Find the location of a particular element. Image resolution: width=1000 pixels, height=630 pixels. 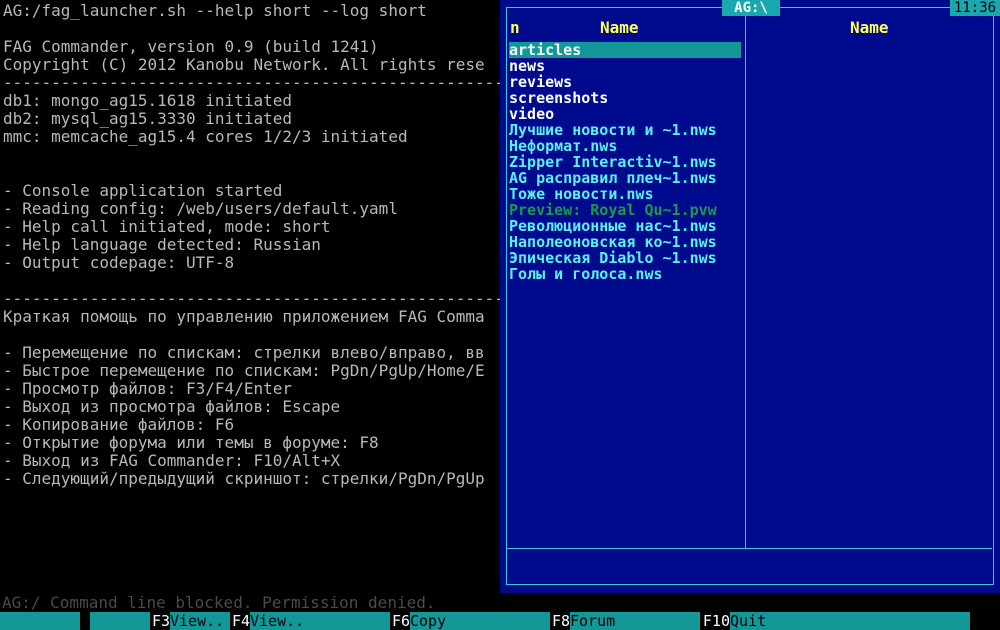

console-line: - Копирование файлов: F6 is located at coordinates (119, 424).